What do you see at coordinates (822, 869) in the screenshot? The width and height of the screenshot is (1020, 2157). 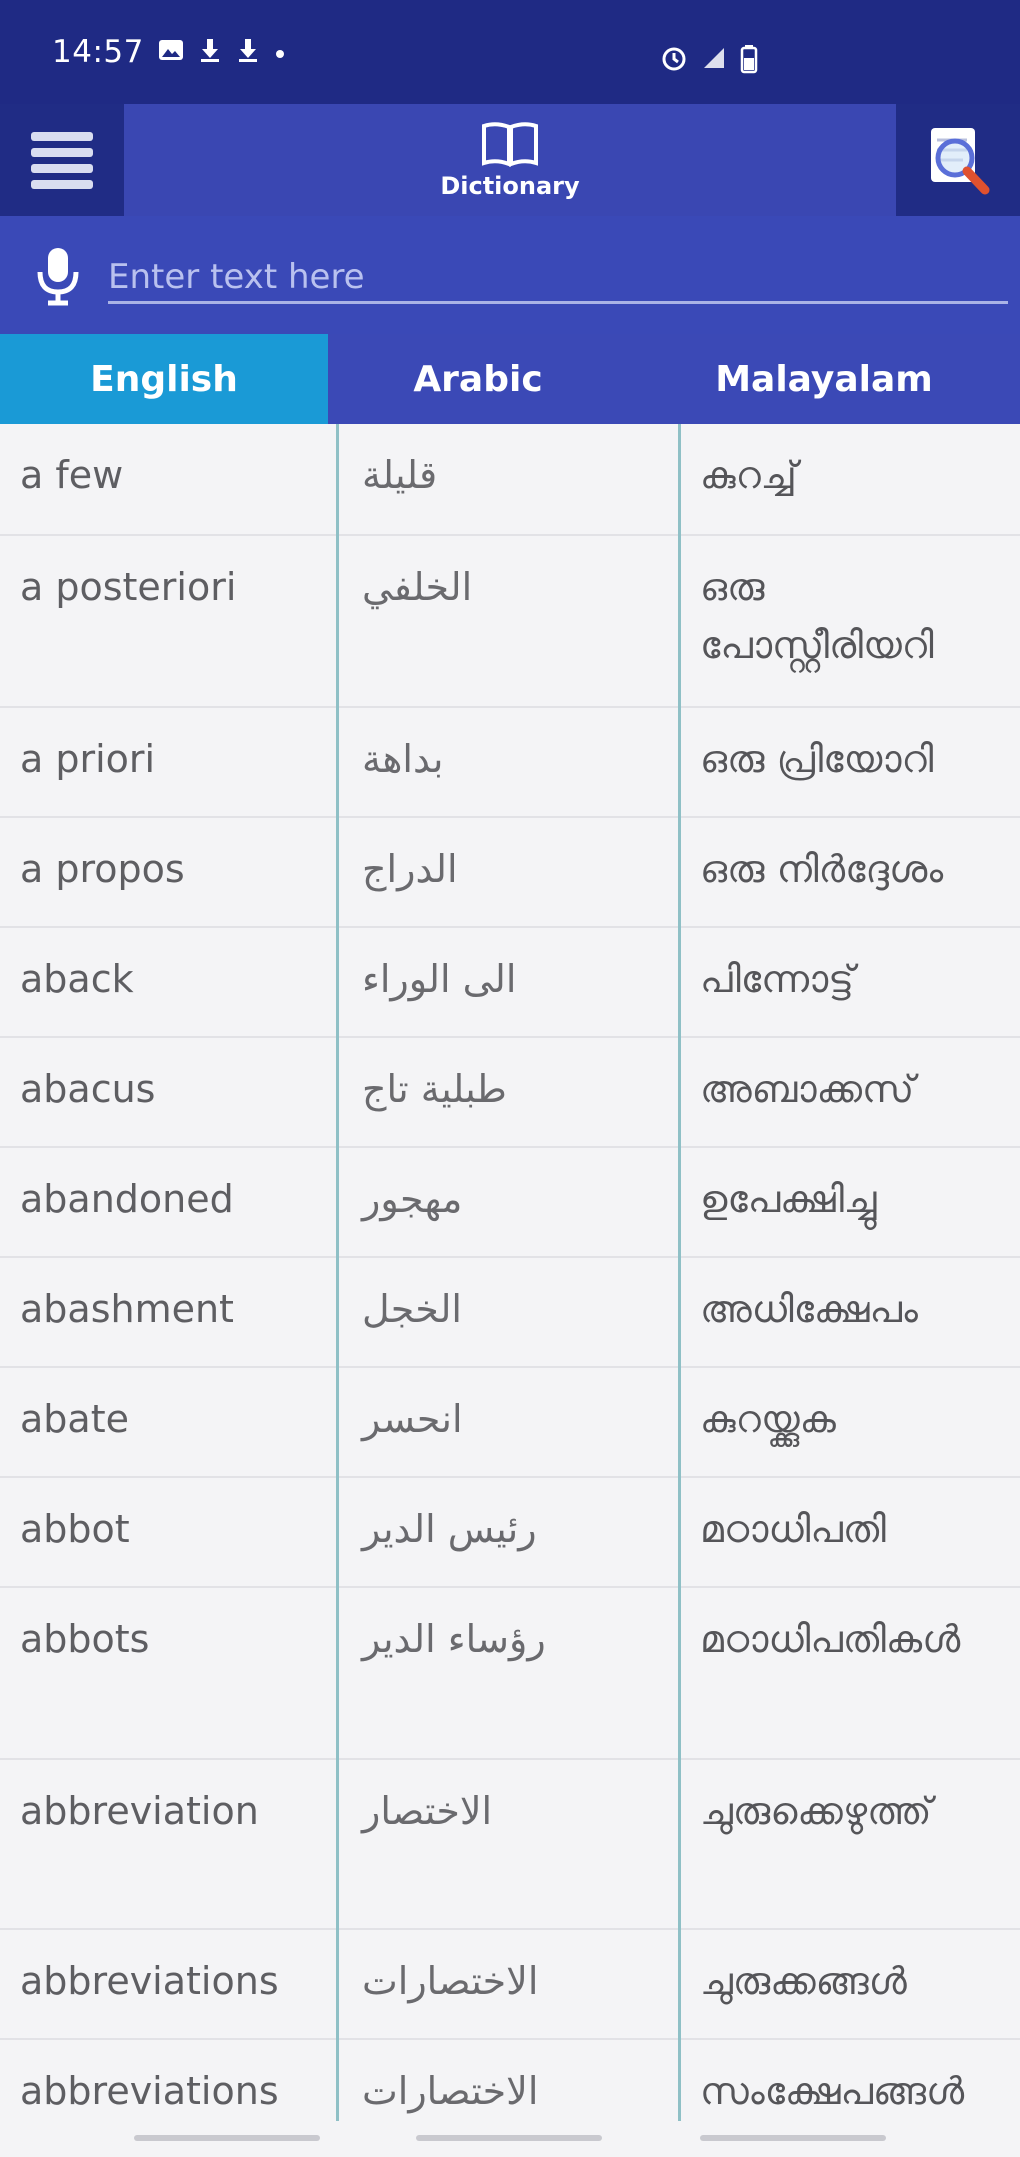 I see `cell-malayalam: ഒരു നിർദ്ദേശം` at bounding box center [822, 869].